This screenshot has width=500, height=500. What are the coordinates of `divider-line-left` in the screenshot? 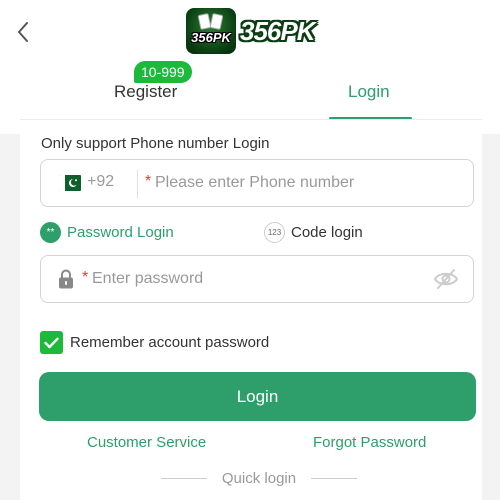 It's located at (184, 478).